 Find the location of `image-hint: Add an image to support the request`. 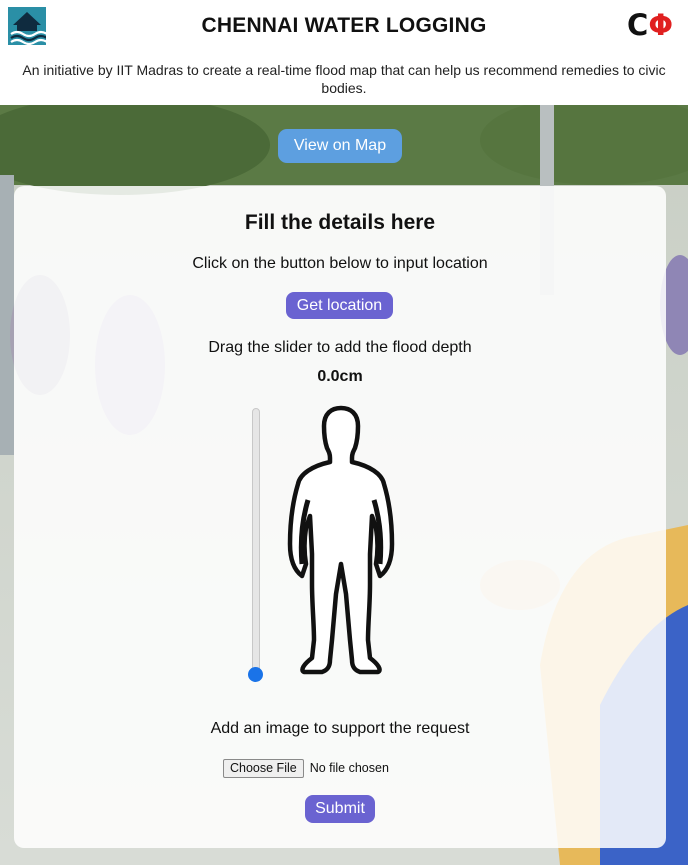

image-hint: Add an image to support the request is located at coordinates (340, 728).